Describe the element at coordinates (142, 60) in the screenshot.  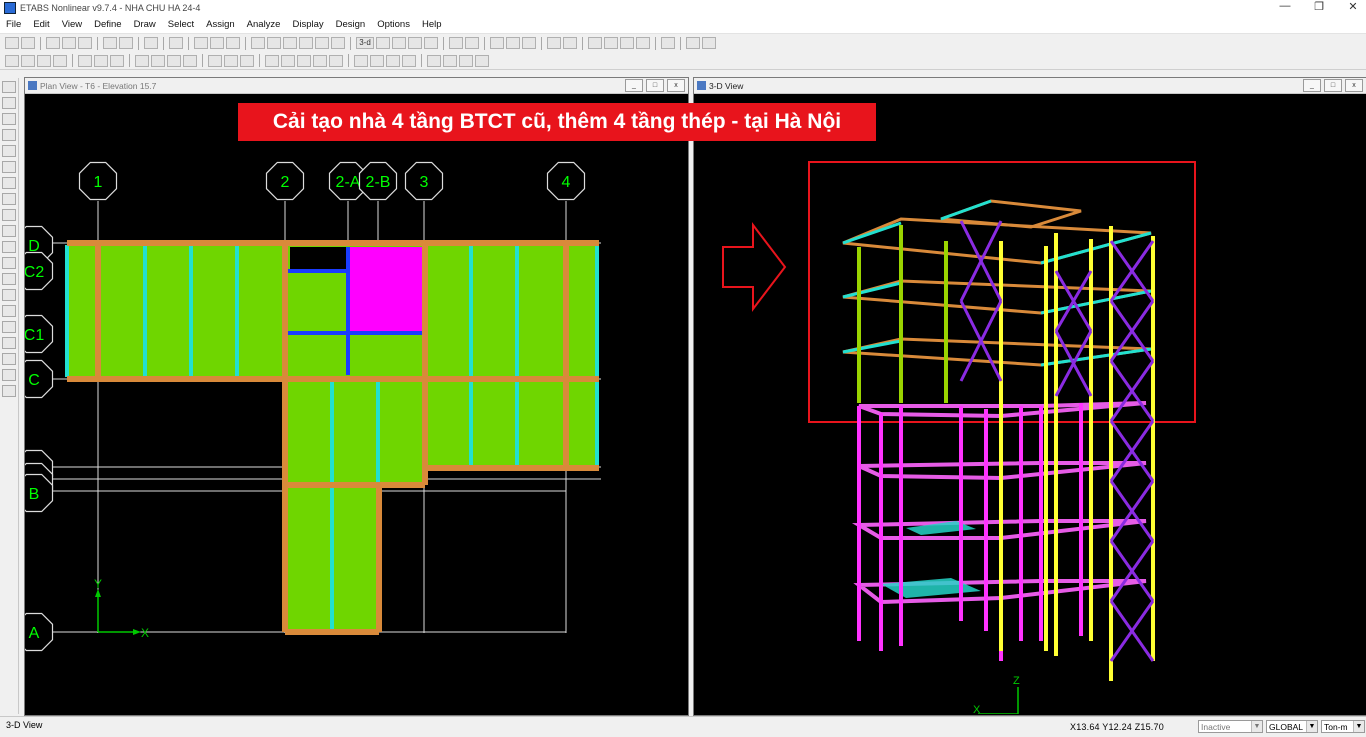
I see `frame-release-icon` at that location.